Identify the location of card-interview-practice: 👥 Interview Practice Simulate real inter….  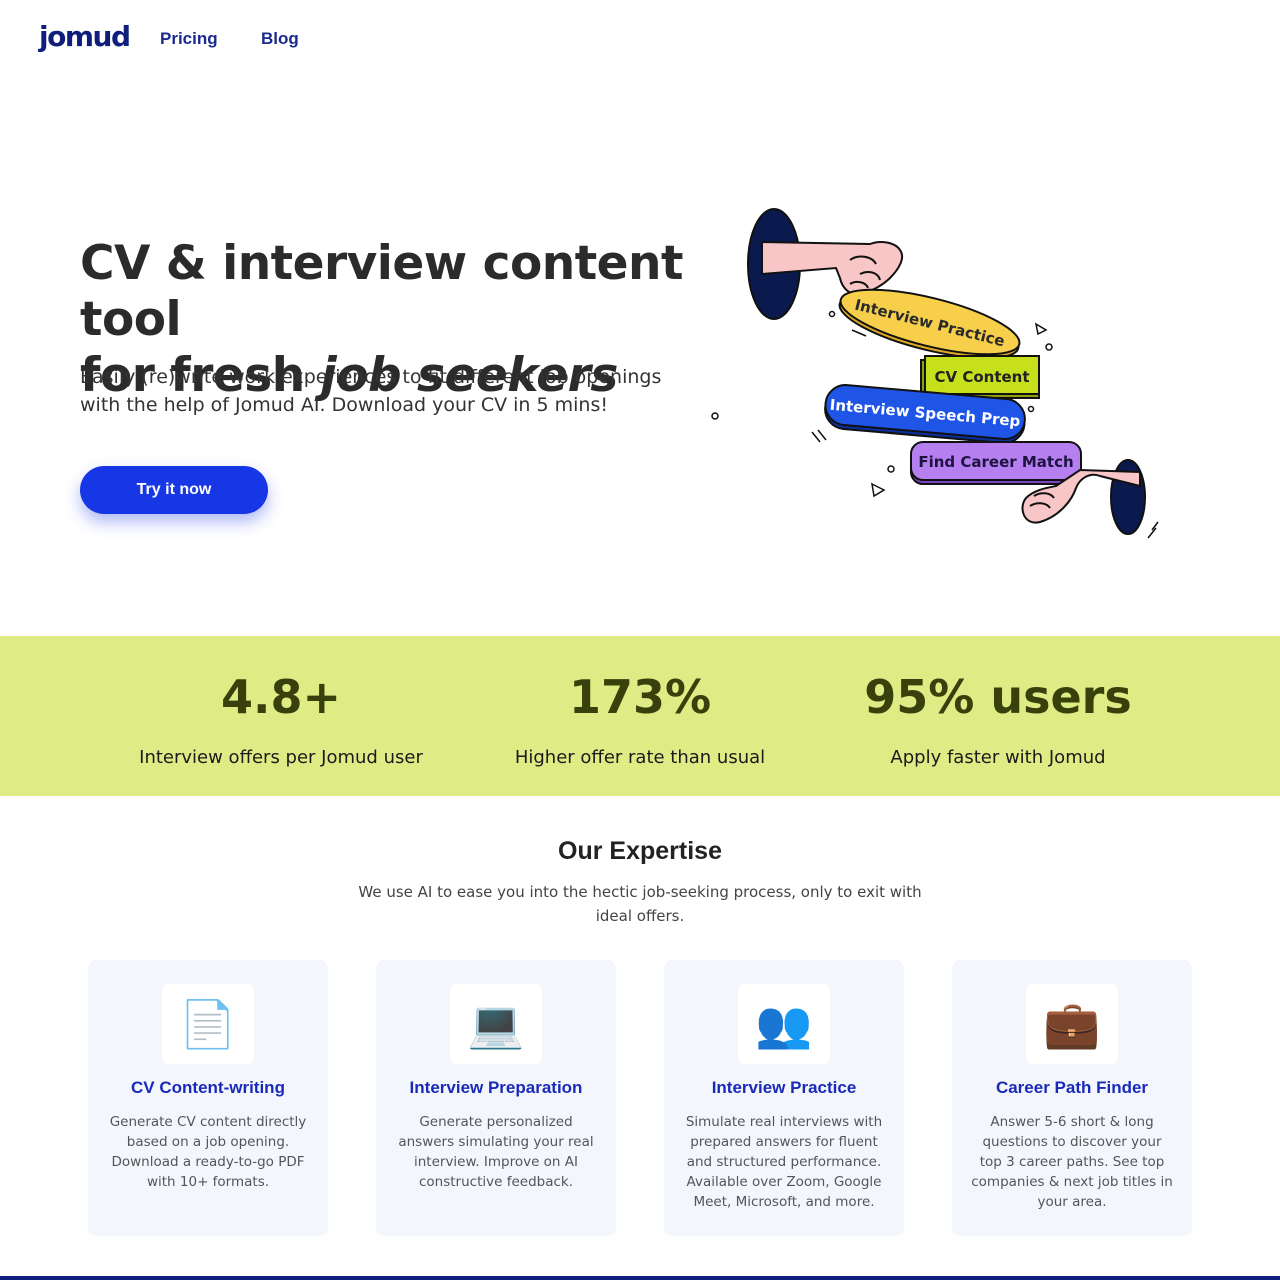
(784, 1098).